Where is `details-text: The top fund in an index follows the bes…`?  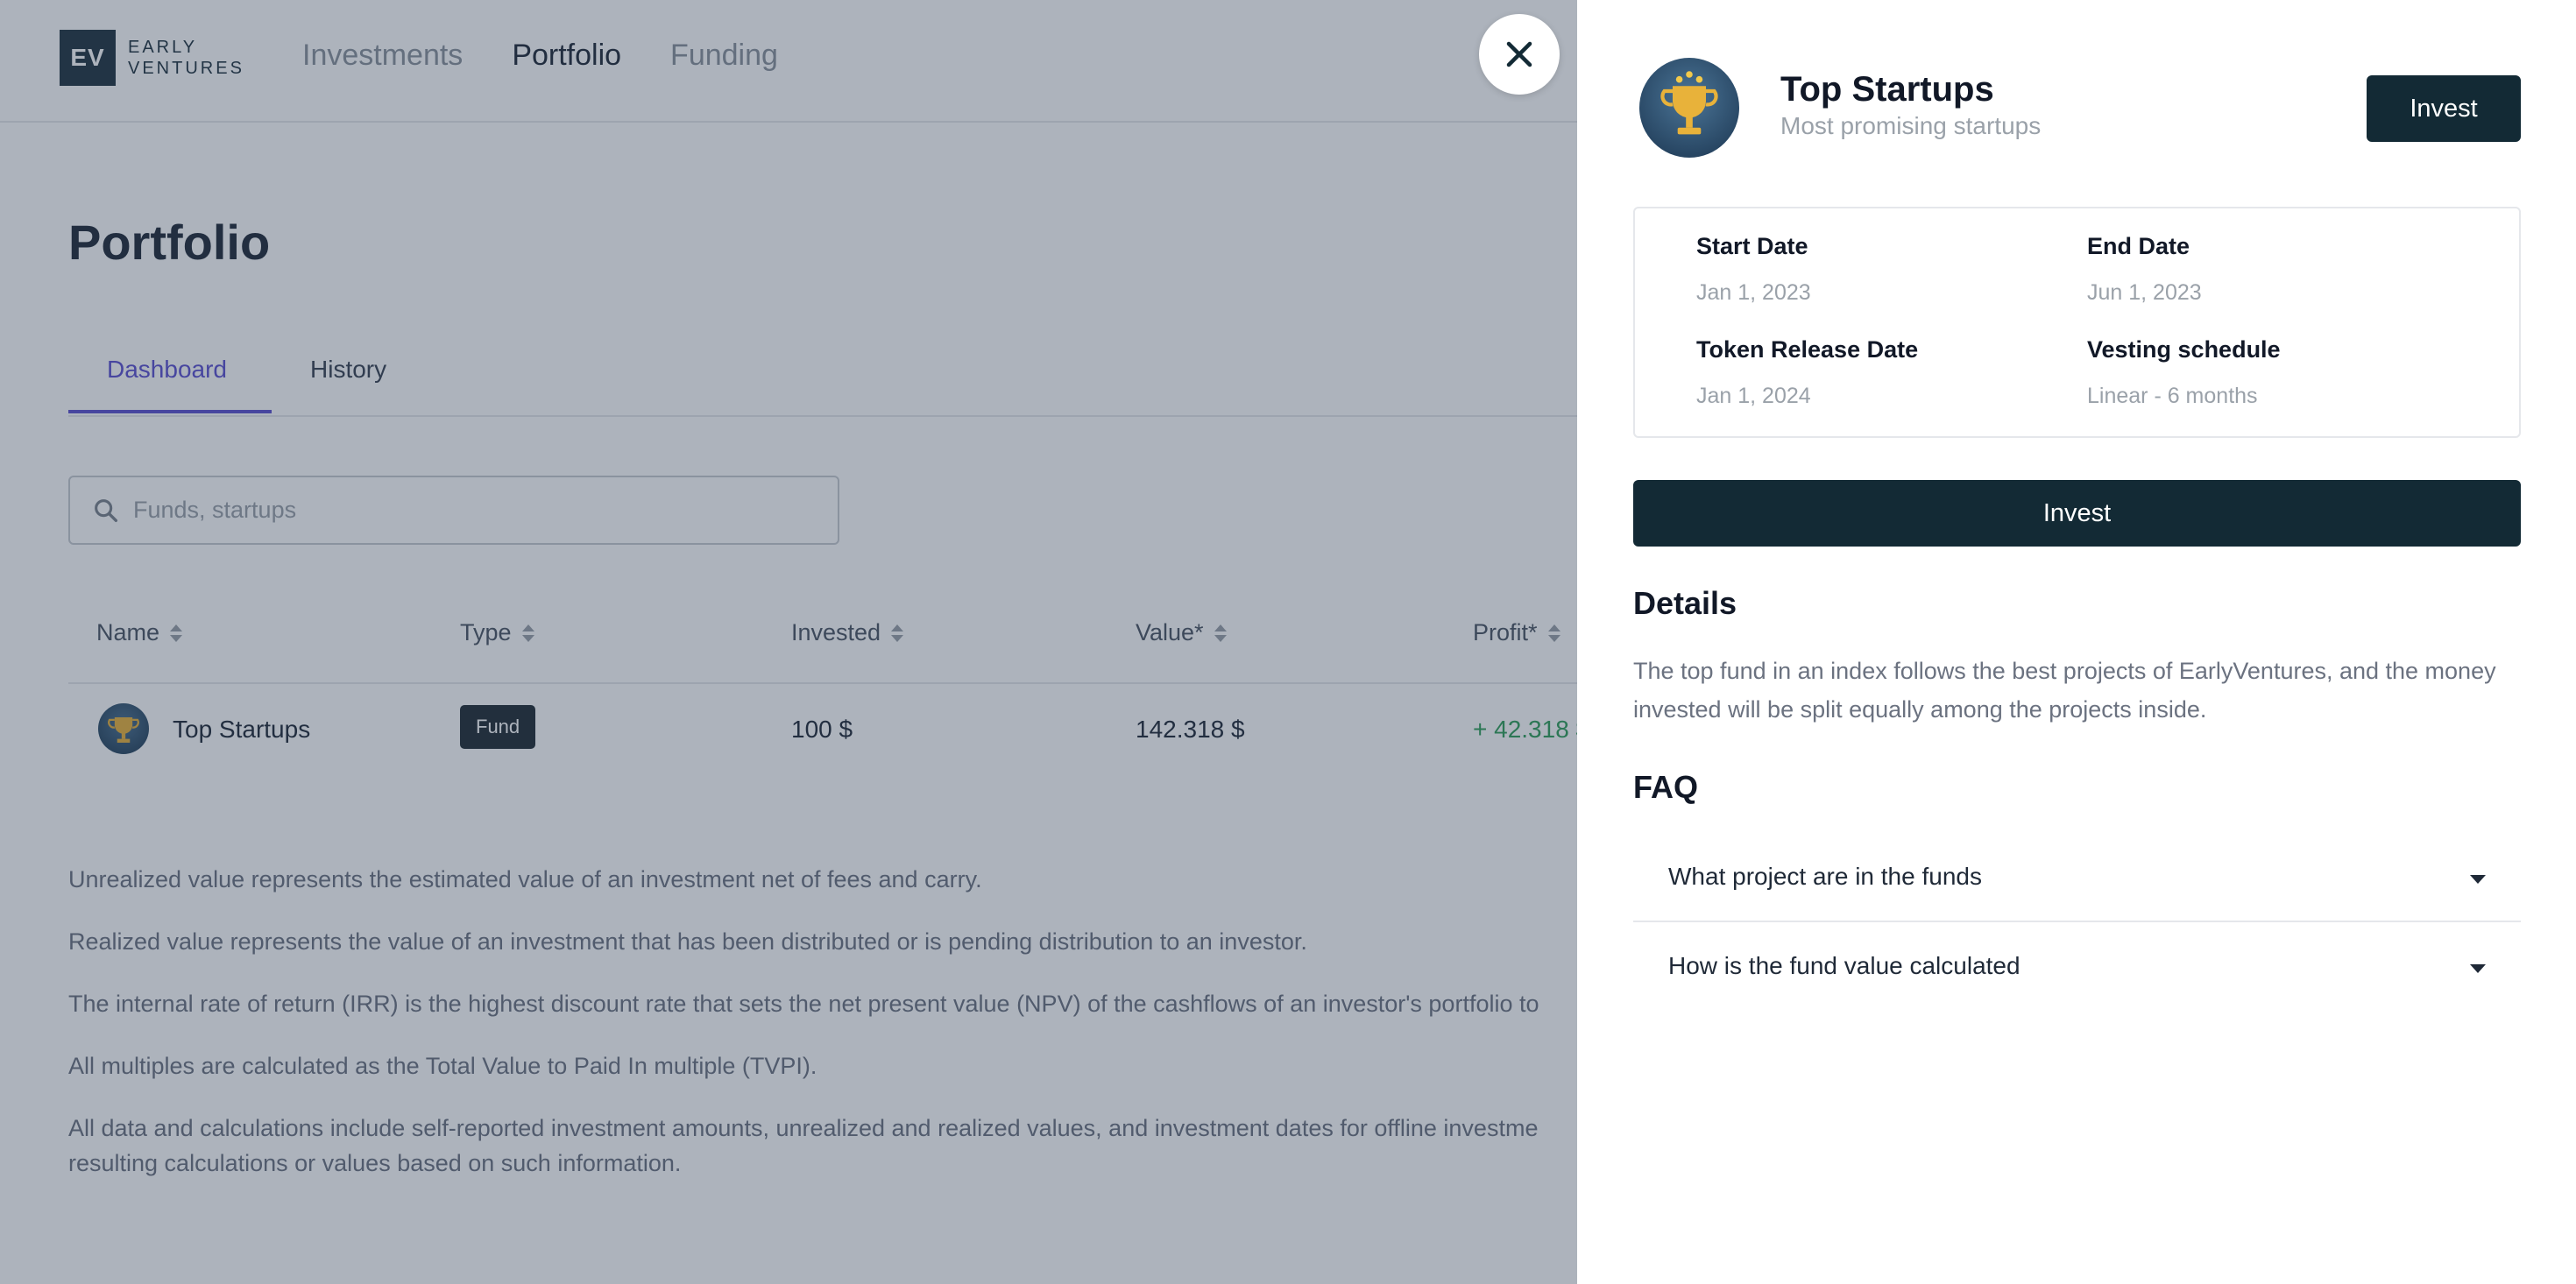 details-text: The top fund in an index follows the bes… is located at coordinates (2064, 690).